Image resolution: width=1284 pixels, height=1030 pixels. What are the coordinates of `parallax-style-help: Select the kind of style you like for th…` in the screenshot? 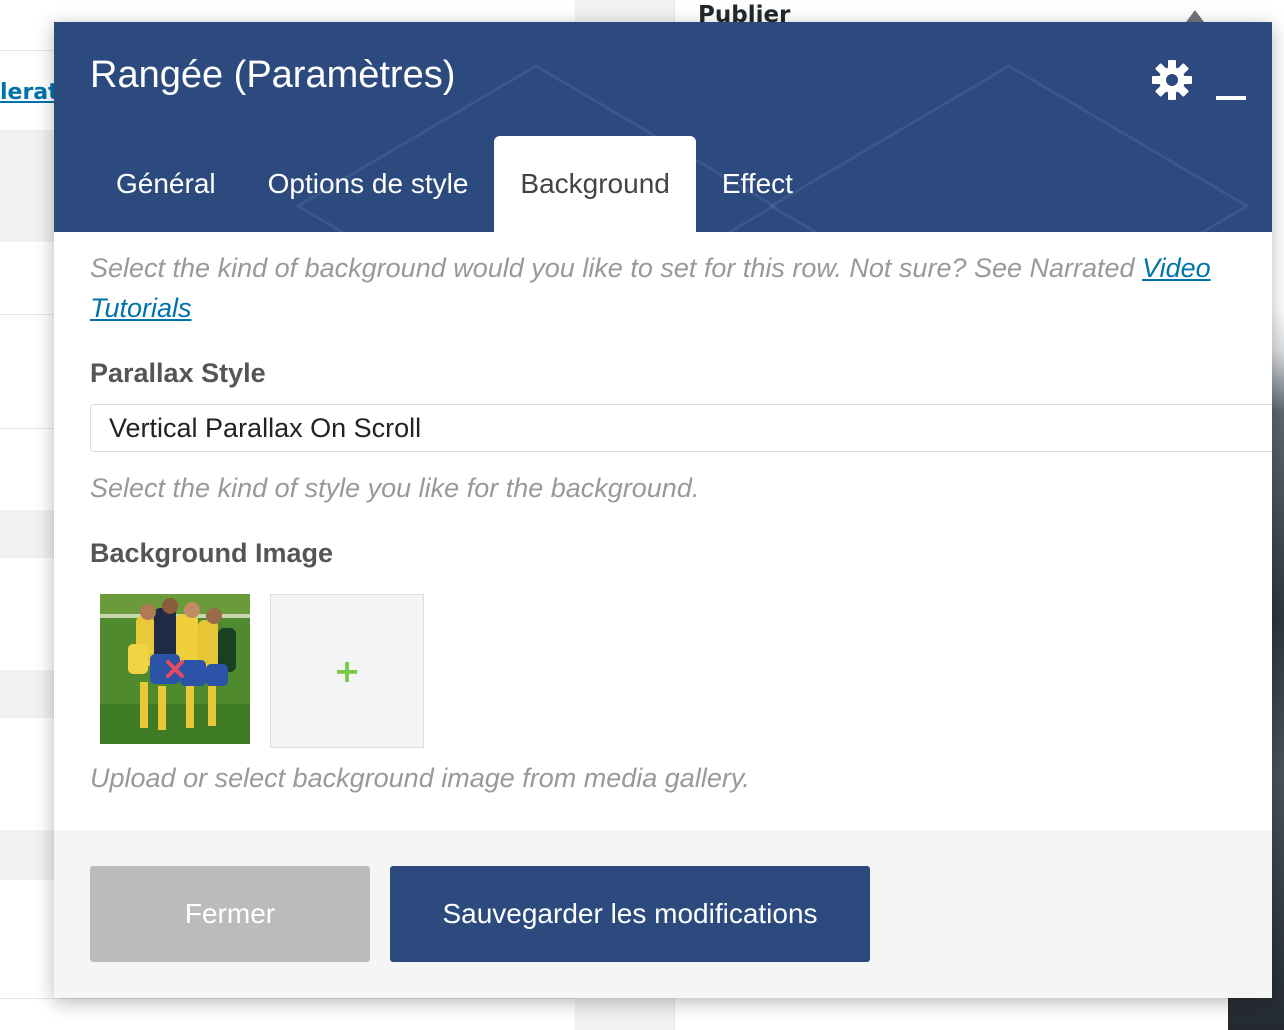 It's located at (395, 488).